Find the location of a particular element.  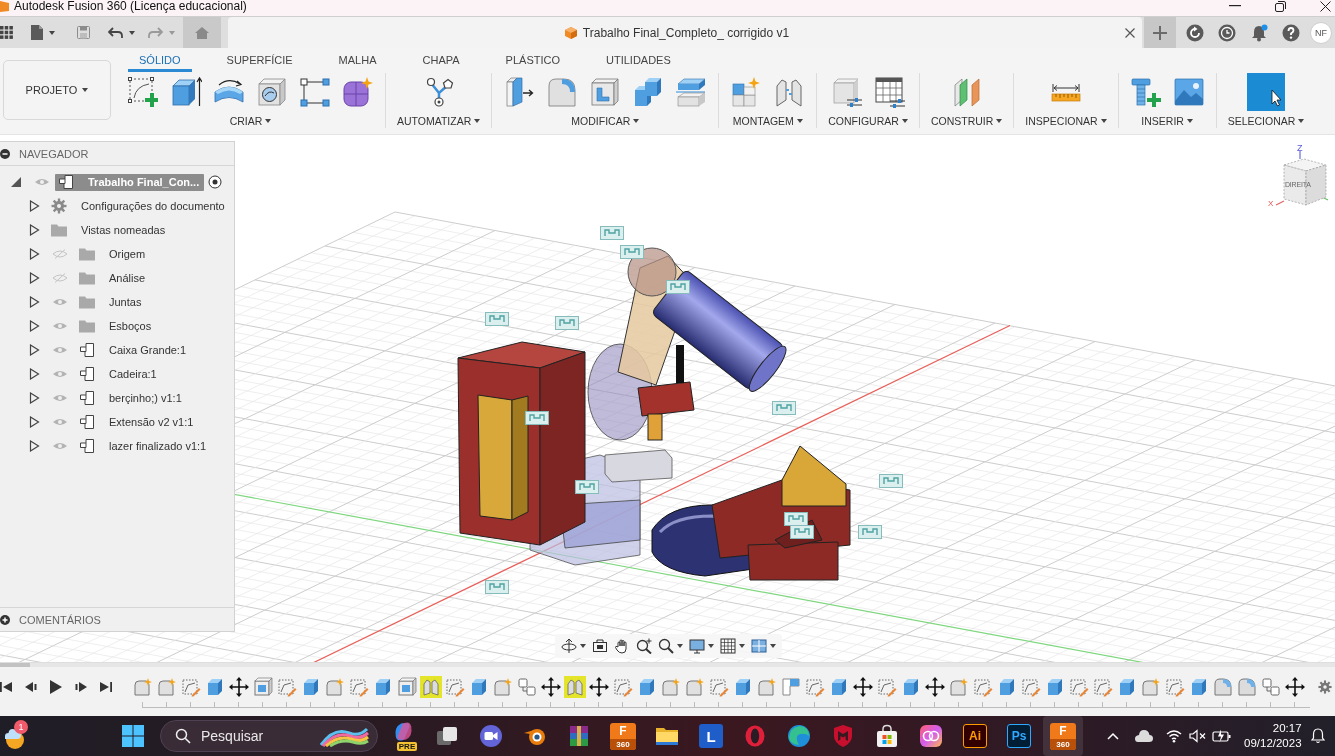

step-forward-icon is located at coordinates (81, 687).